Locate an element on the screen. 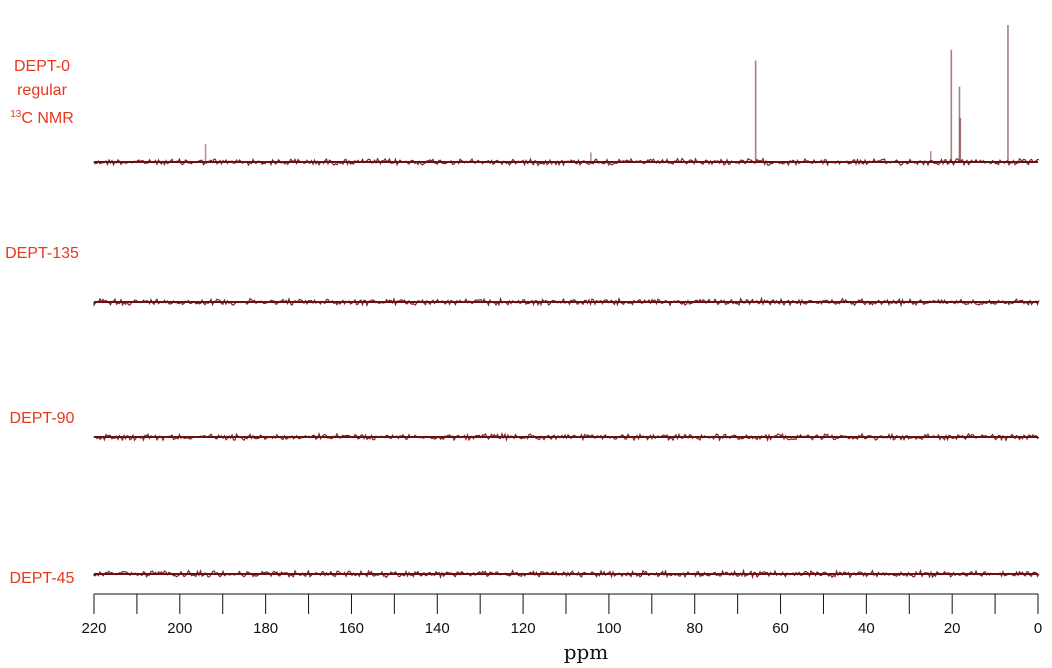 The width and height of the screenshot is (1052, 668). x-tick-label: 20 is located at coordinates (952, 628).